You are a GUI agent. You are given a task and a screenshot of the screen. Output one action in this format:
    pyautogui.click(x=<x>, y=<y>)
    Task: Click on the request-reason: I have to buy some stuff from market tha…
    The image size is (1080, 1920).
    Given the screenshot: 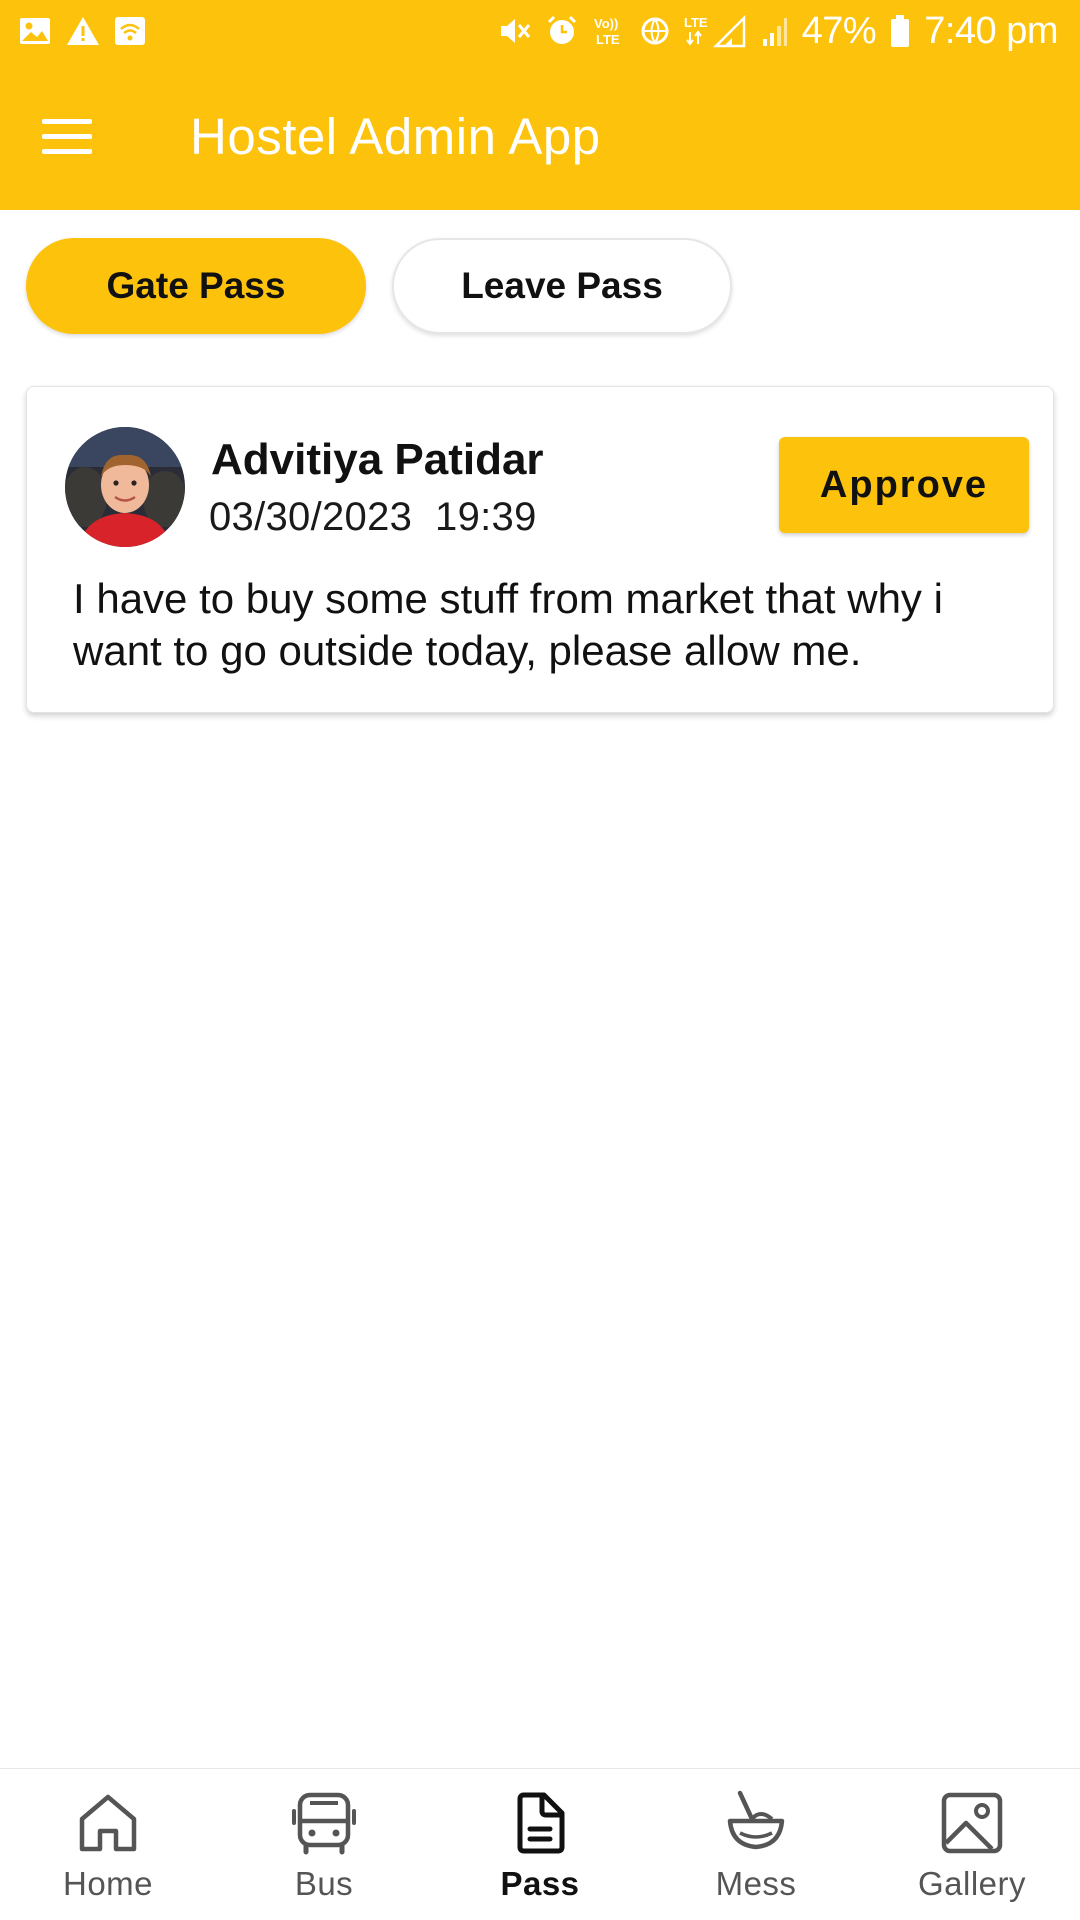 What is the action you would take?
    pyautogui.click(x=508, y=624)
    